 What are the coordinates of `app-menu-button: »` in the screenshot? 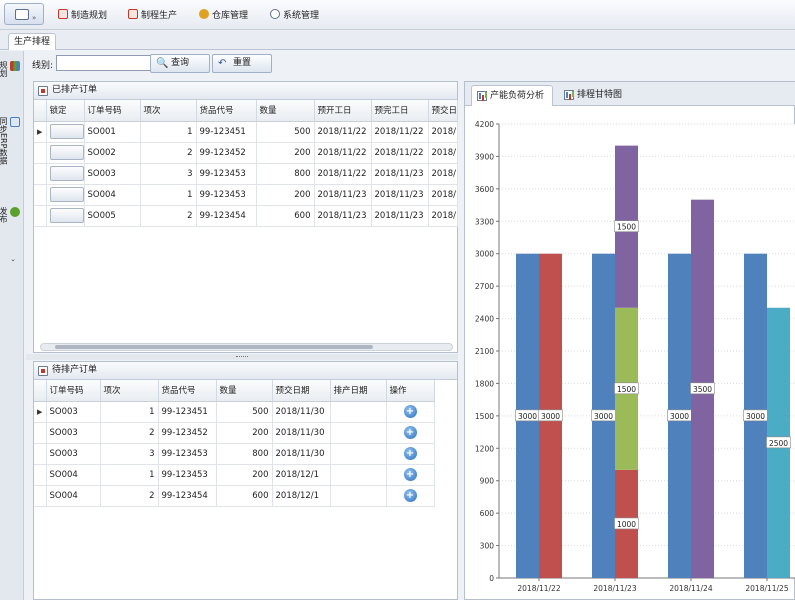 It's located at (24, 14).